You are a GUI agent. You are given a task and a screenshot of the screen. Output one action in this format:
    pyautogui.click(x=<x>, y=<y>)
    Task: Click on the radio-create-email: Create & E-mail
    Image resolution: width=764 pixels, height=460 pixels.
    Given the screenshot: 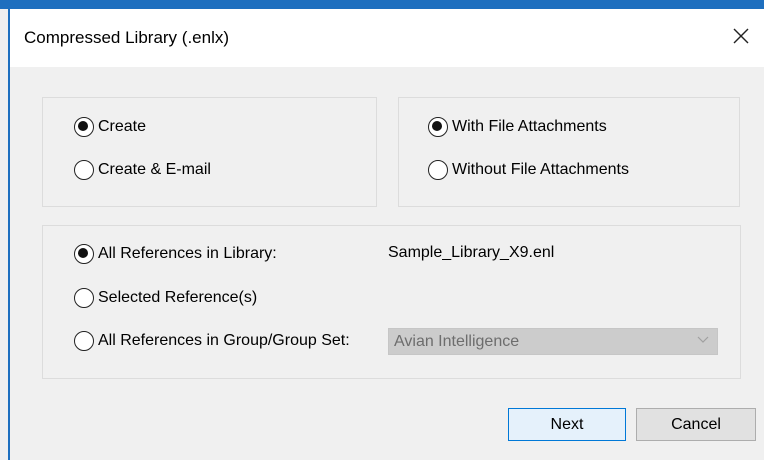 What is the action you would take?
    pyautogui.click(x=142, y=170)
    